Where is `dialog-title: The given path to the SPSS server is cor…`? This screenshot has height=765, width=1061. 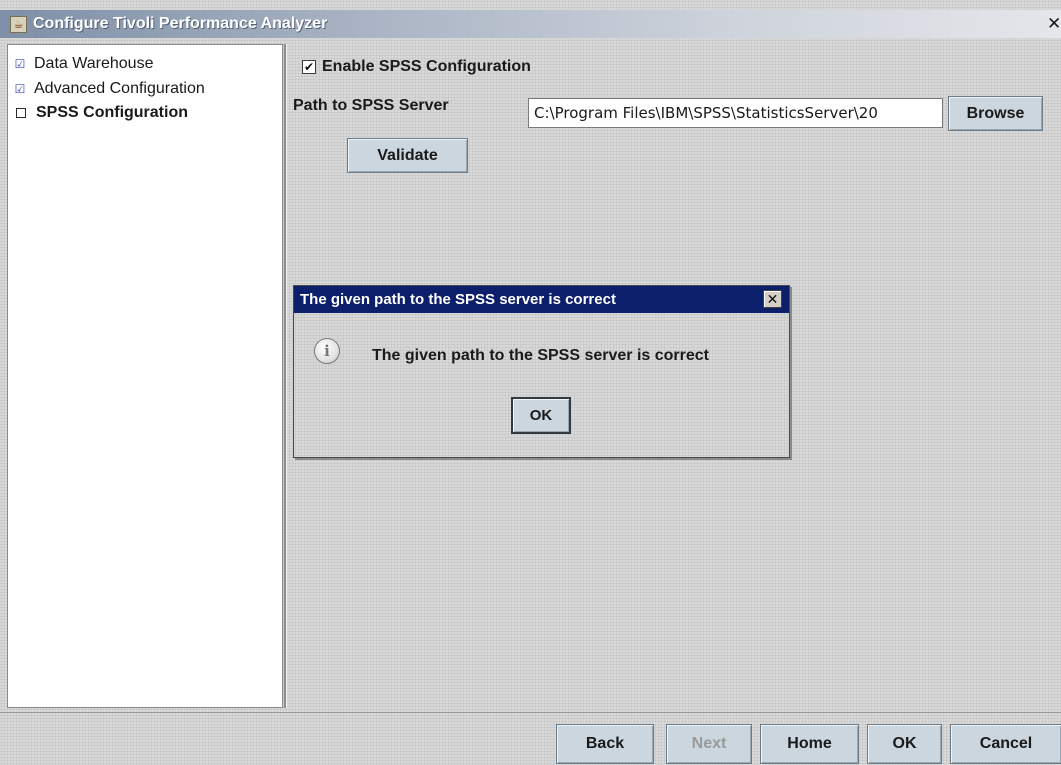 dialog-title: The given path to the SPSS server is cor… is located at coordinates (458, 299).